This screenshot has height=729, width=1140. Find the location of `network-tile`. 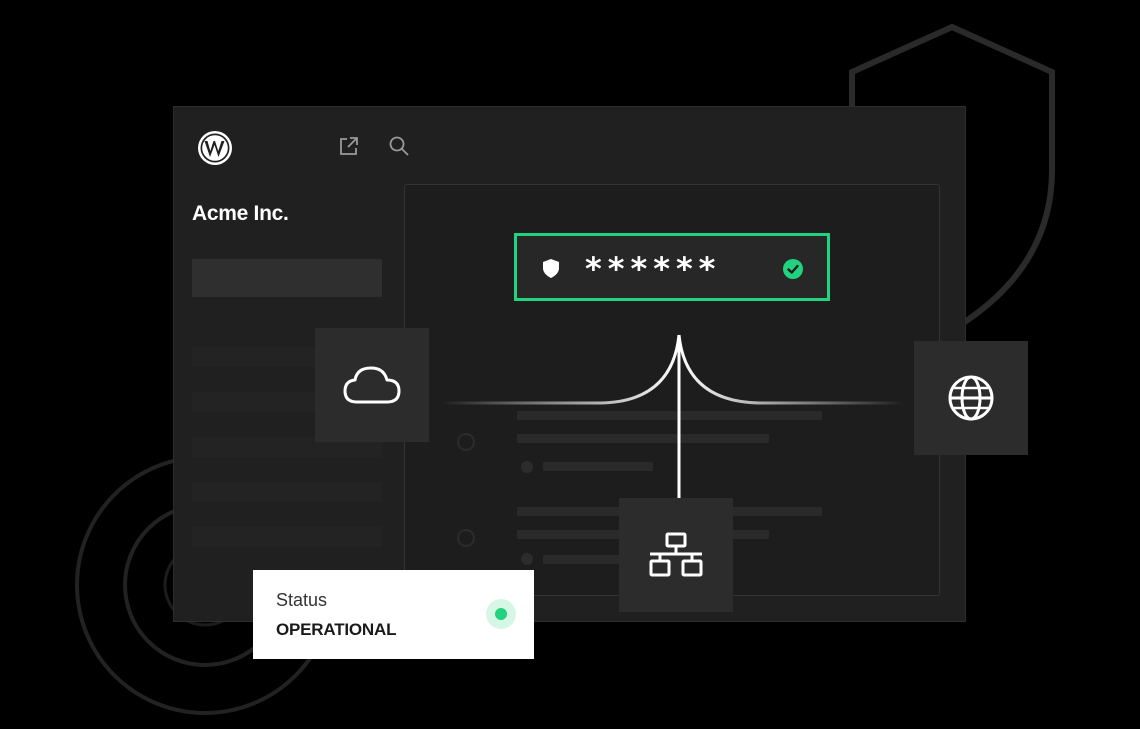

network-tile is located at coordinates (676, 555).